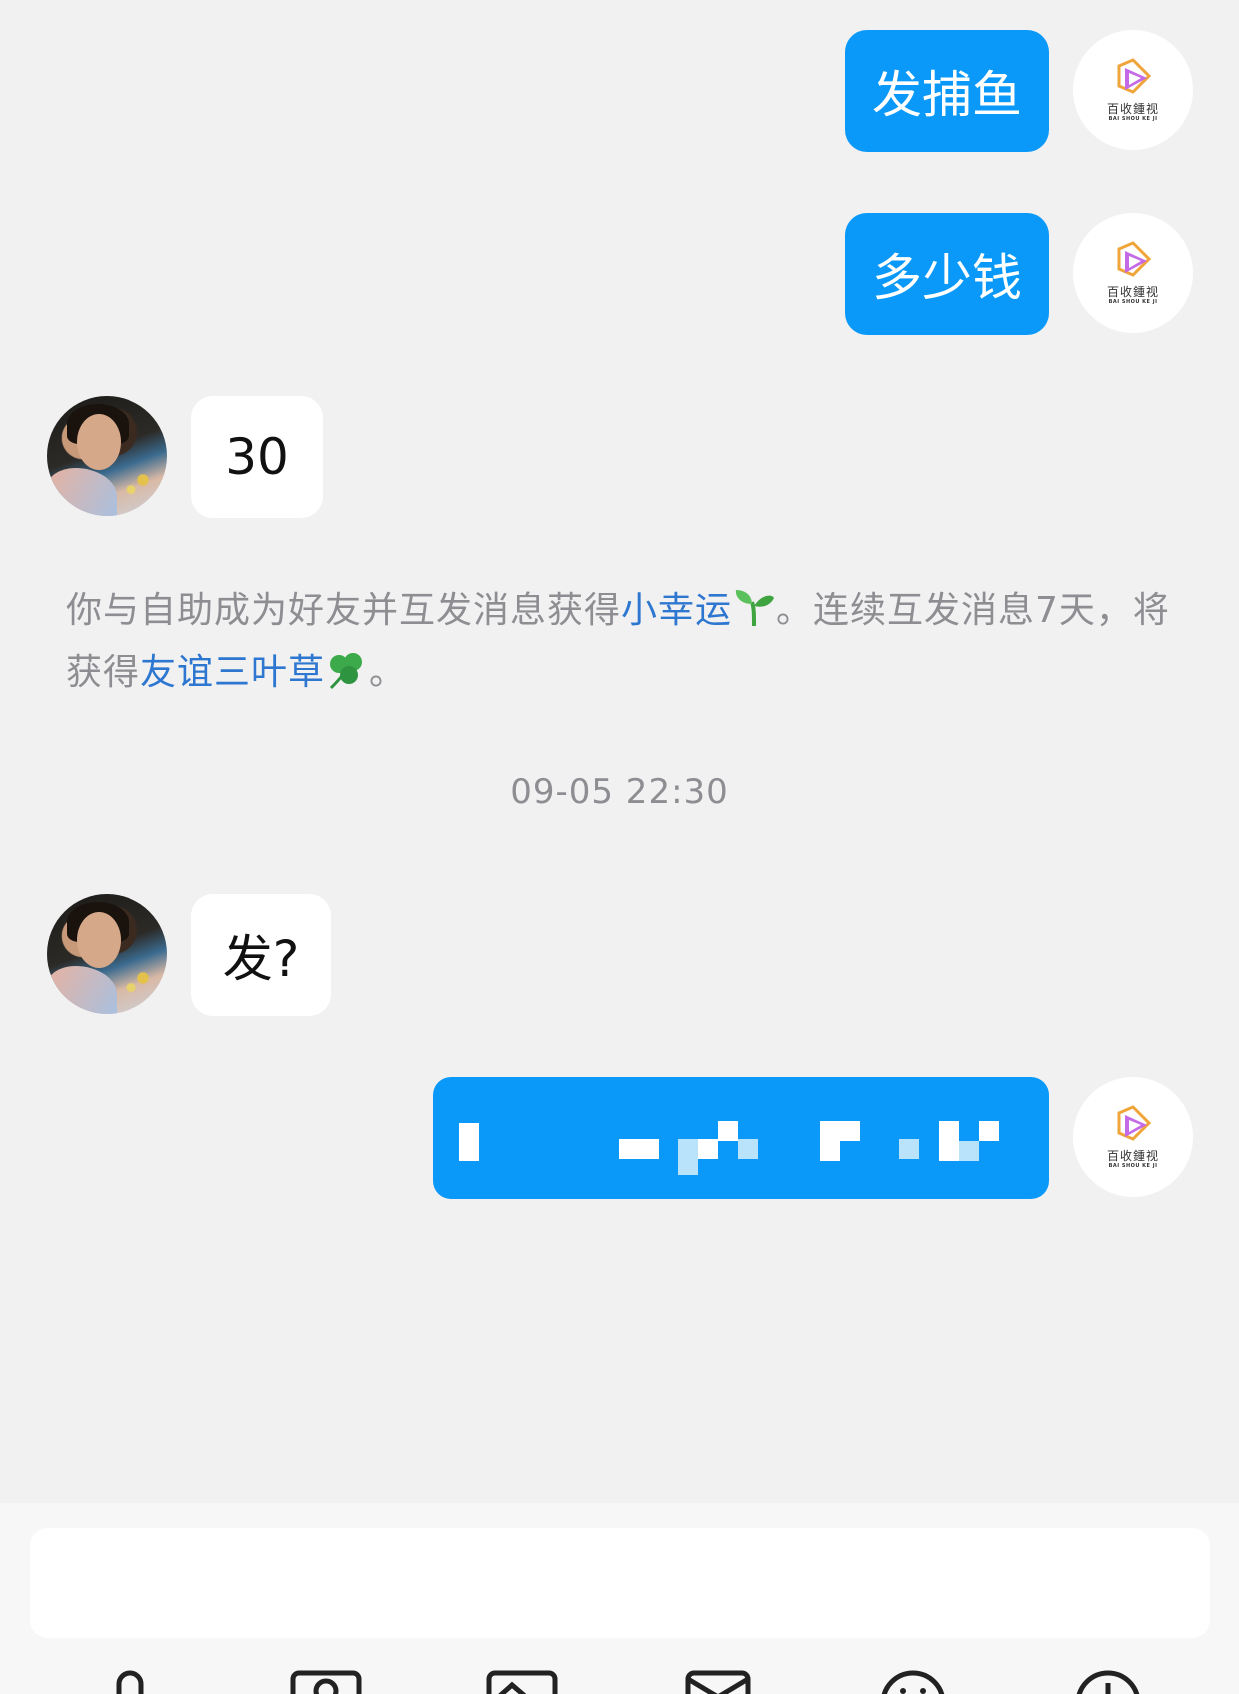 The width and height of the screenshot is (1239, 1694). Describe the element at coordinates (619, 457) in the screenshot. I see `message-row-incoming: 30` at that location.